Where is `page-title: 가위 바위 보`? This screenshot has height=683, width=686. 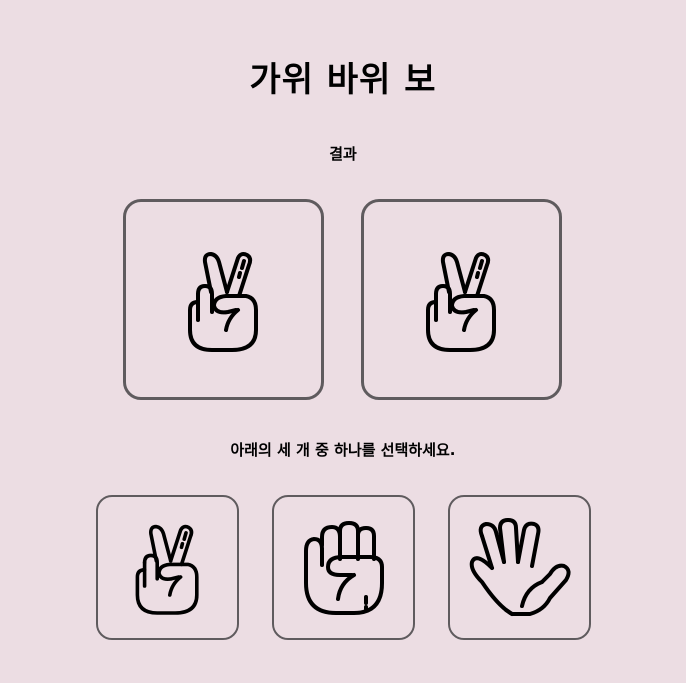
page-title: 가위 바위 보 is located at coordinates (343, 80).